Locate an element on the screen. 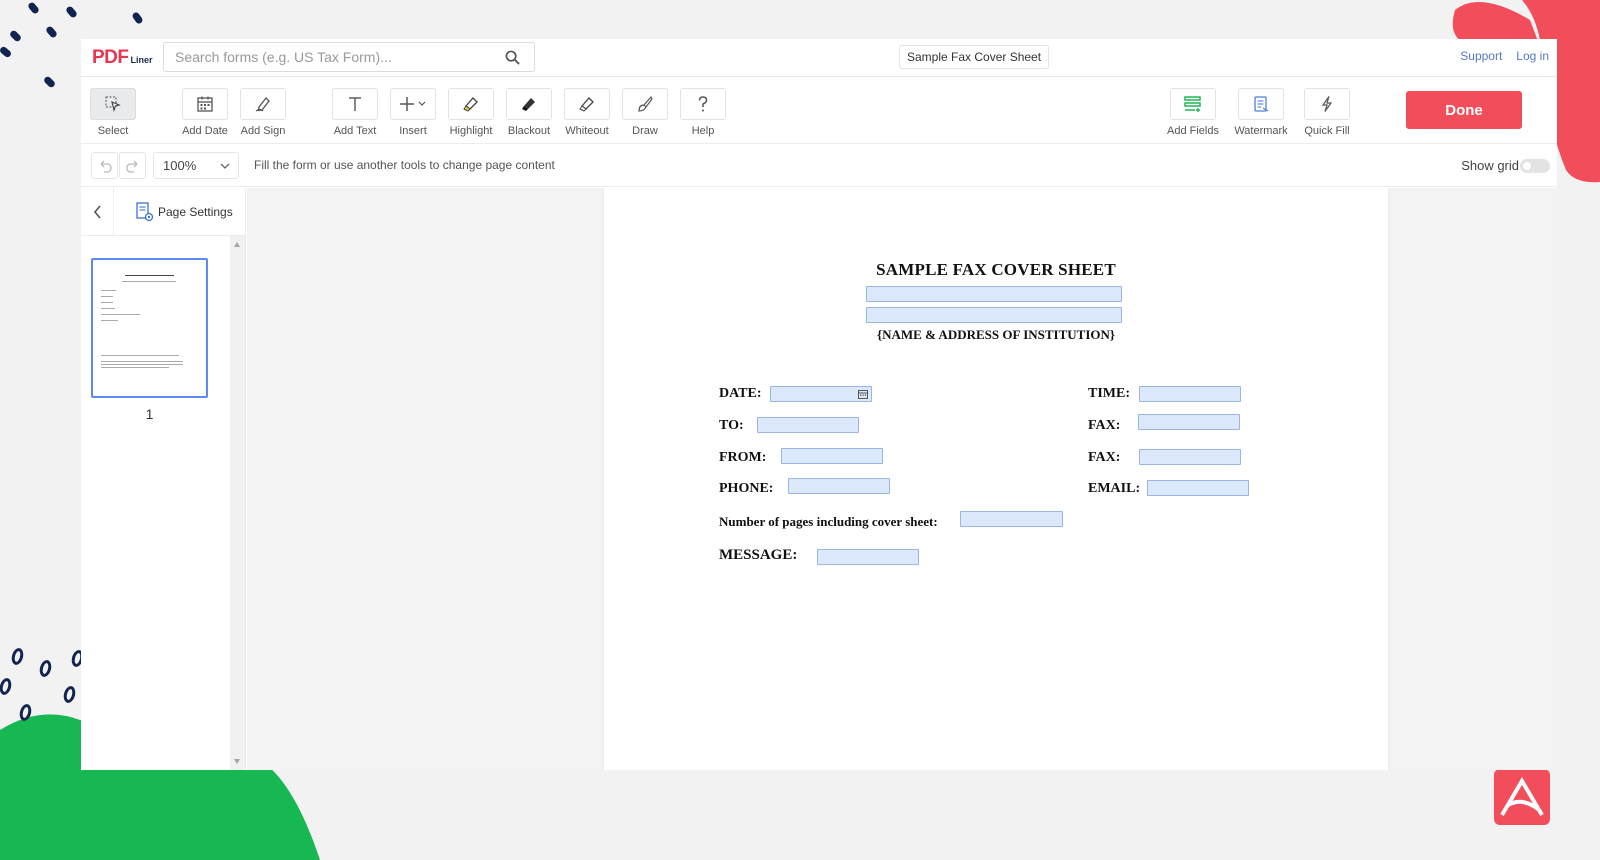 Image resolution: width=1600 pixels, height=860 pixels. search-icon is located at coordinates (512, 57).